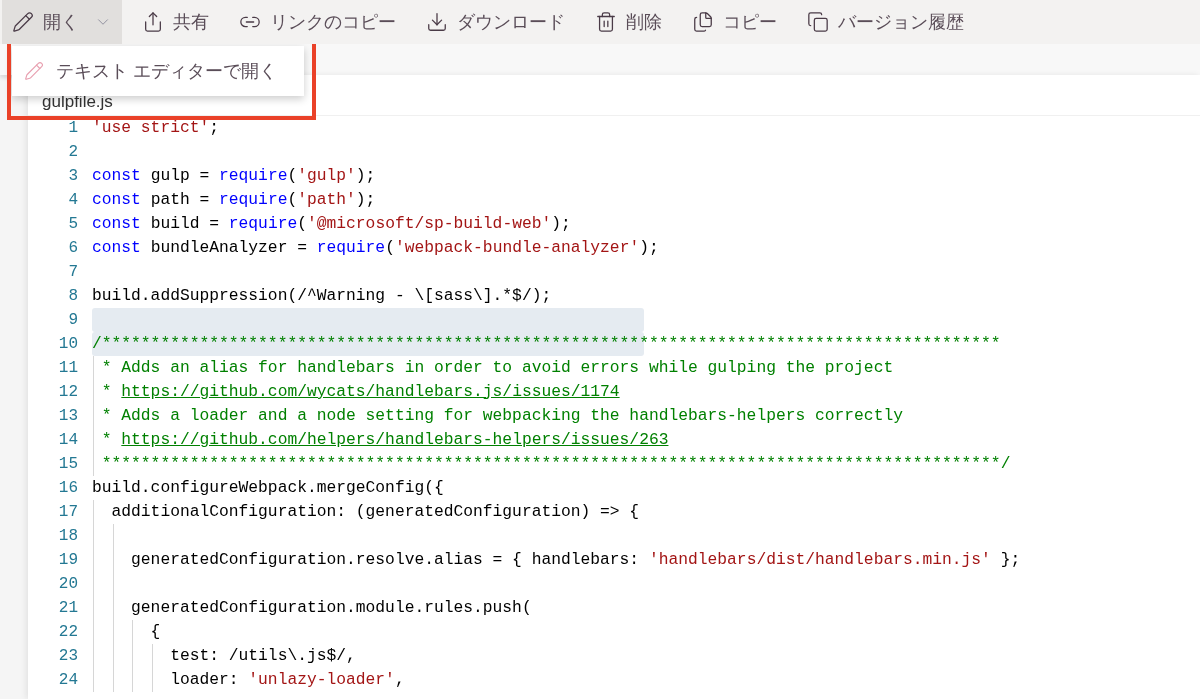  What do you see at coordinates (67, 488) in the screenshot?
I see `line-number: 16` at bounding box center [67, 488].